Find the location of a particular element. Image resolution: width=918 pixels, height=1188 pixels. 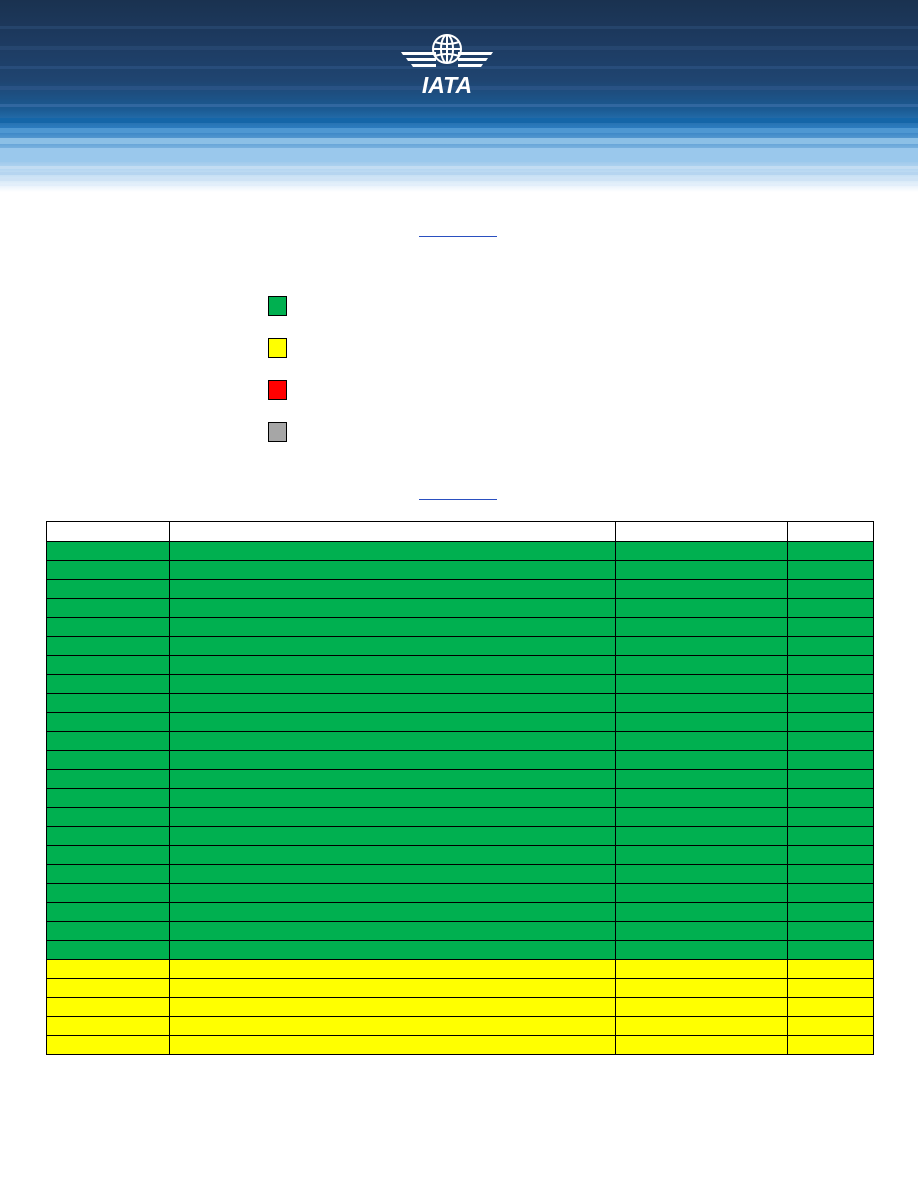

table-header-row is located at coordinates (460, 531).